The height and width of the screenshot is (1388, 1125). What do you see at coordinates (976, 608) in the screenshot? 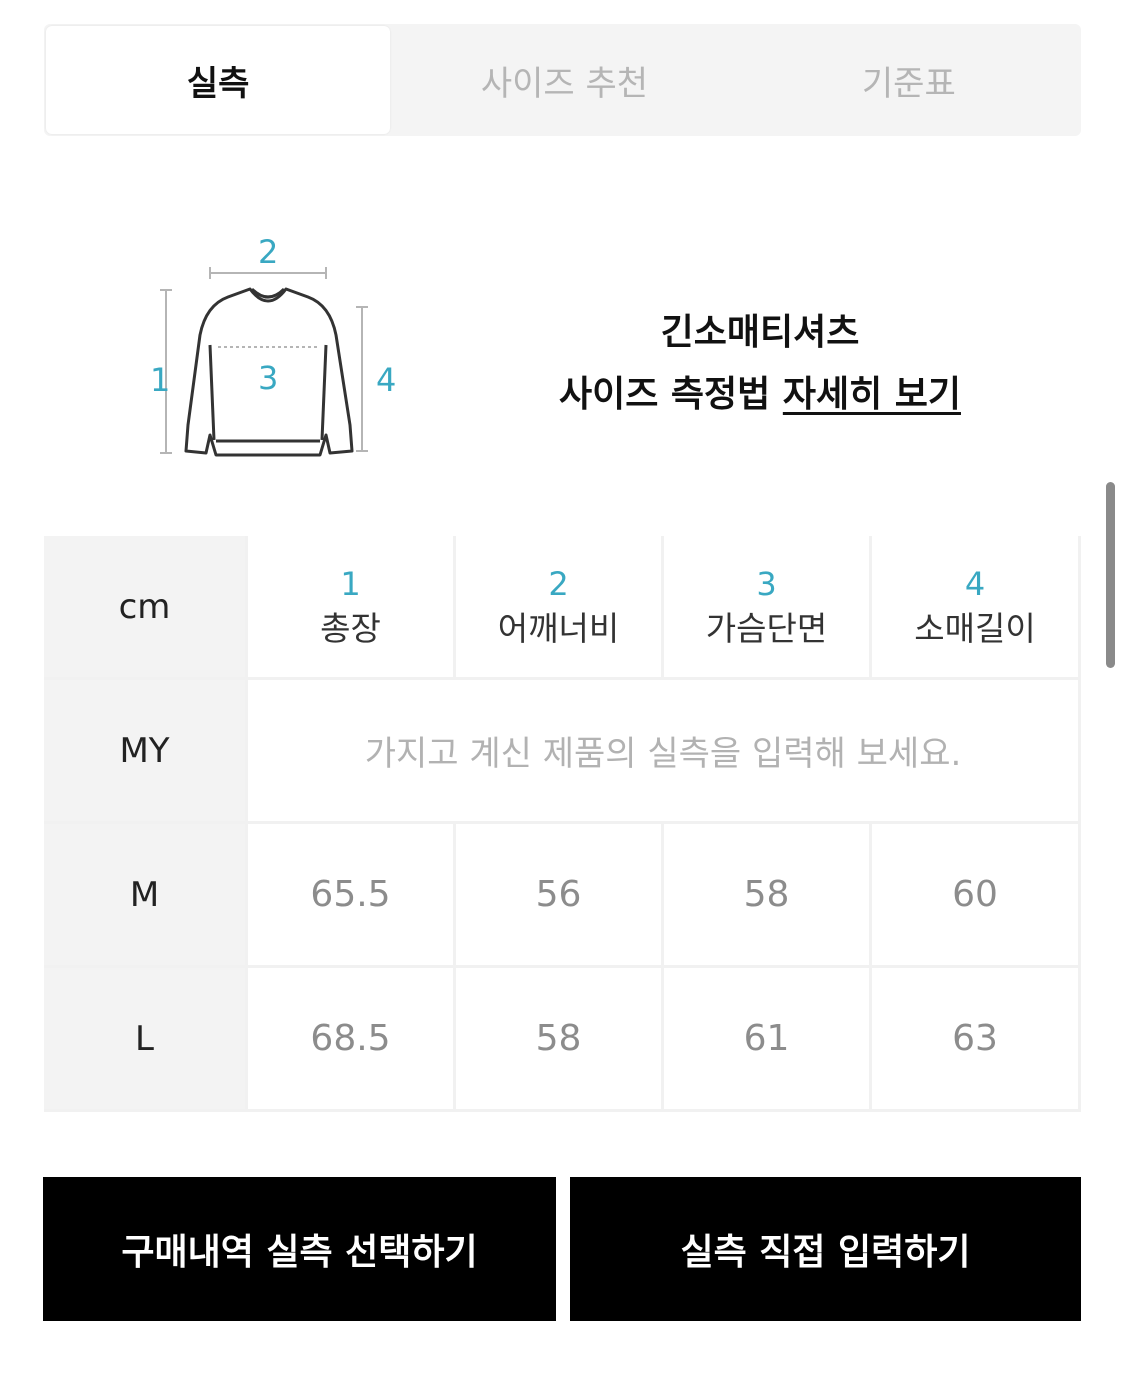
I see `column-header: 4 소매길이` at bounding box center [976, 608].